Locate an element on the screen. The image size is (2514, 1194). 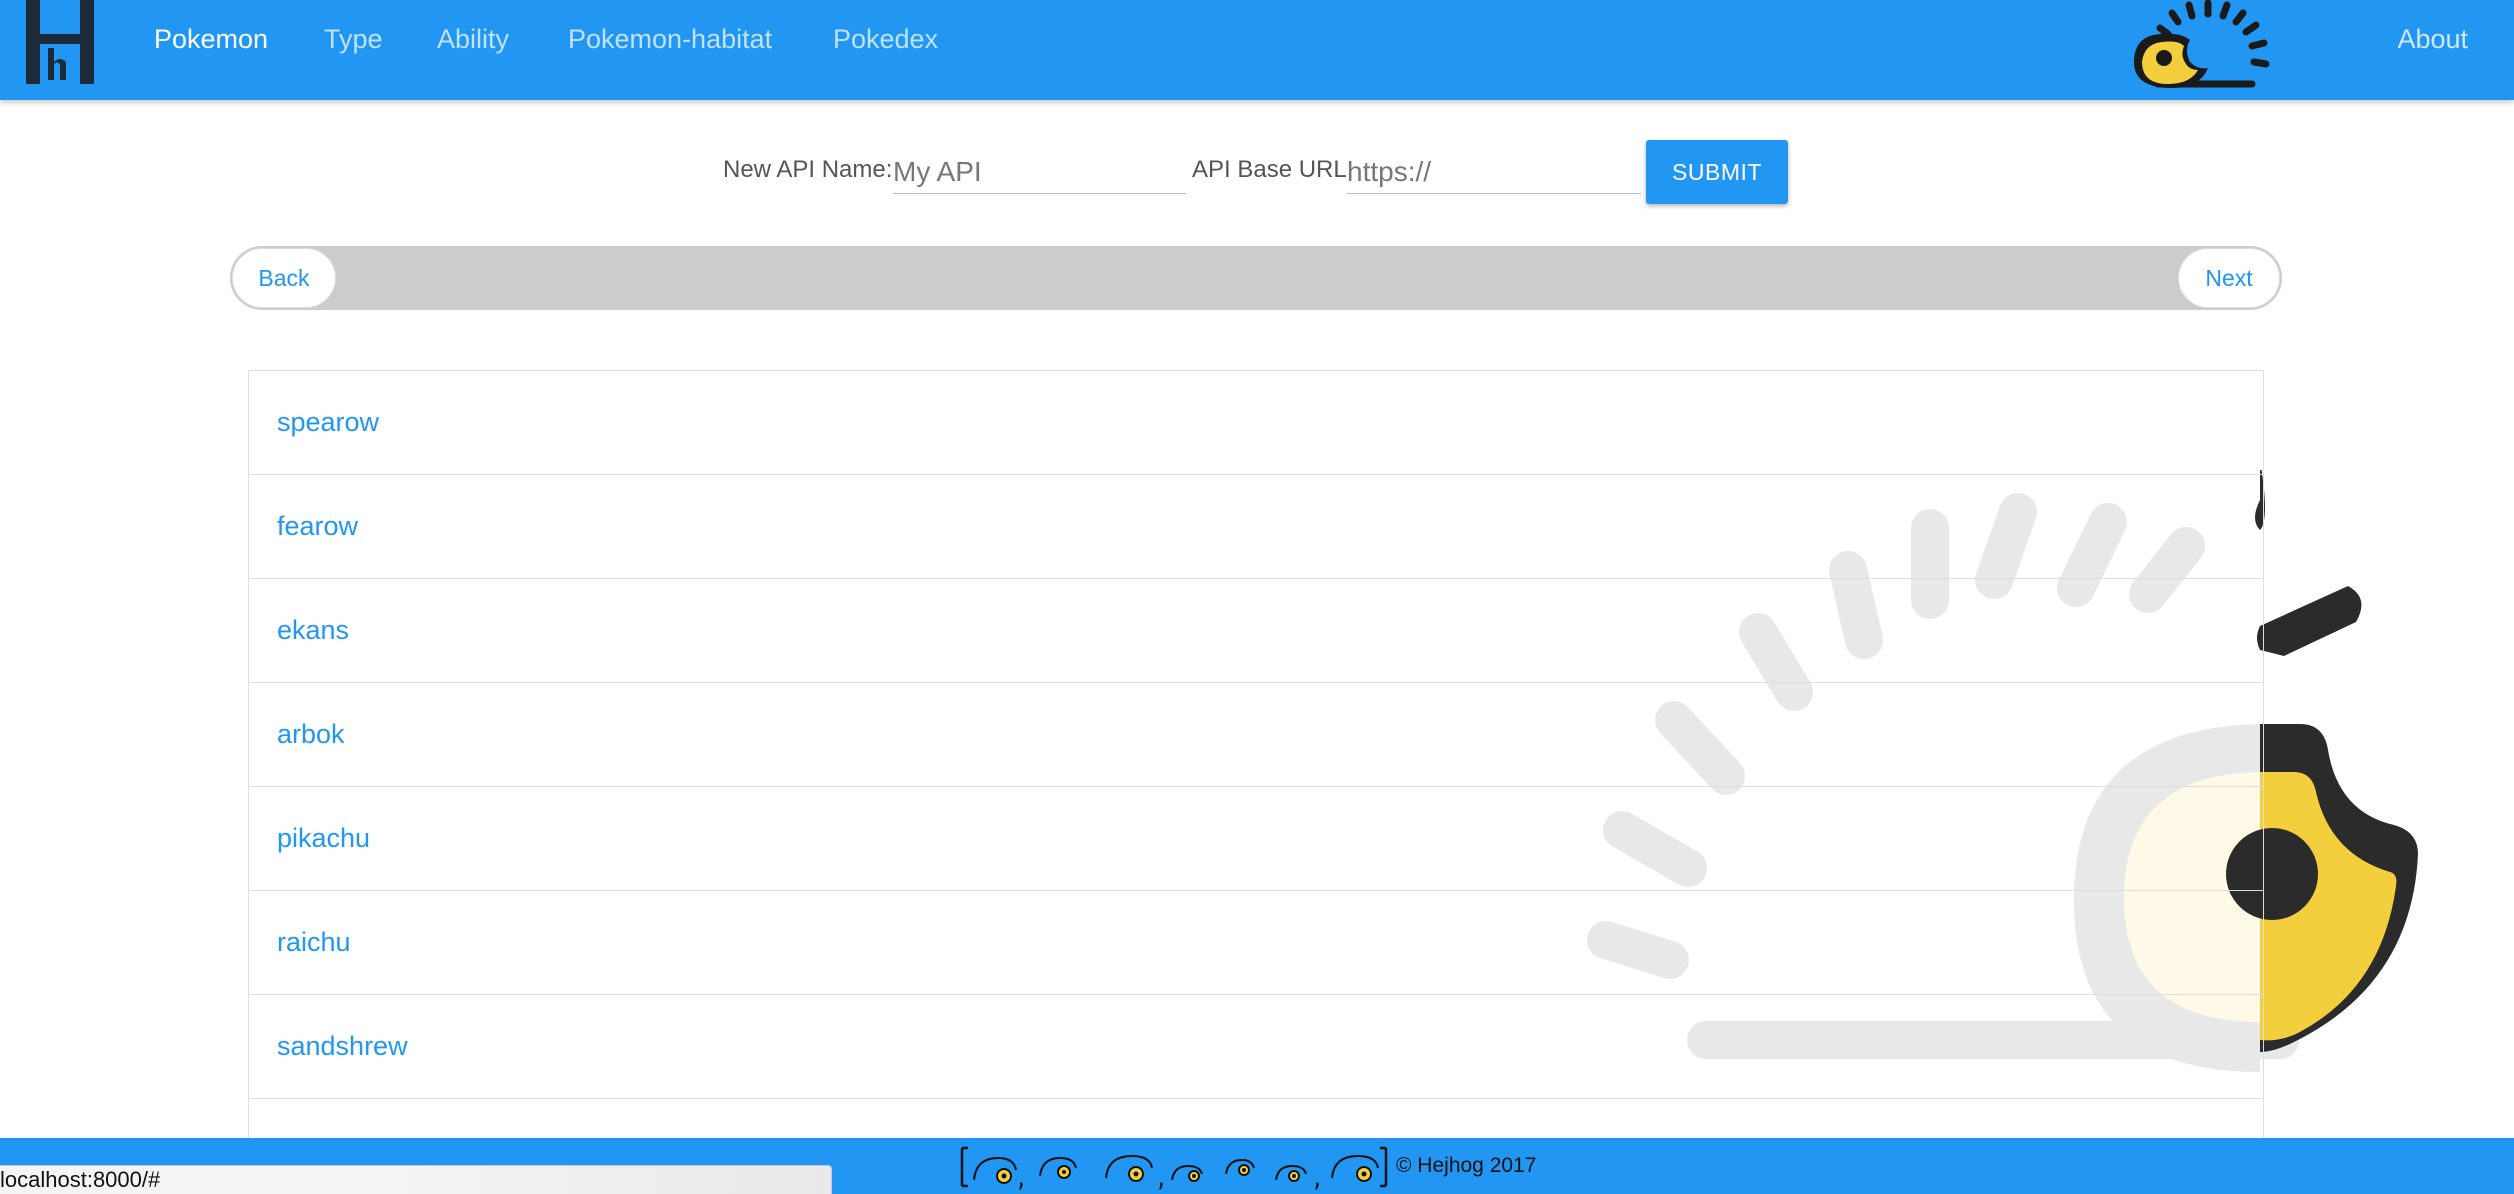
hejhog-h-logo-icon is located at coordinates (60, 42).